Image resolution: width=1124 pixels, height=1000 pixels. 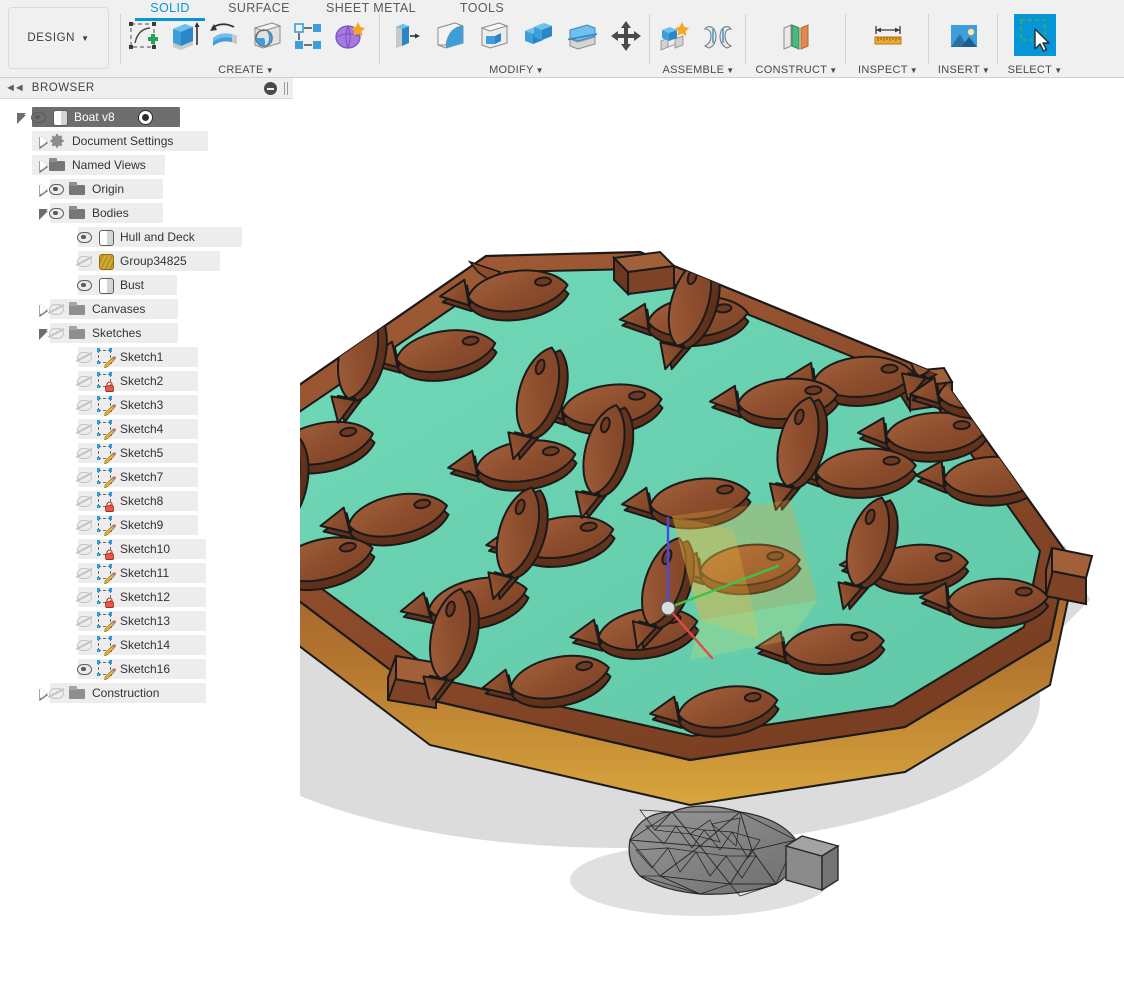 What do you see at coordinates (964, 36) in the screenshot?
I see `insert-image-button` at bounding box center [964, 36].